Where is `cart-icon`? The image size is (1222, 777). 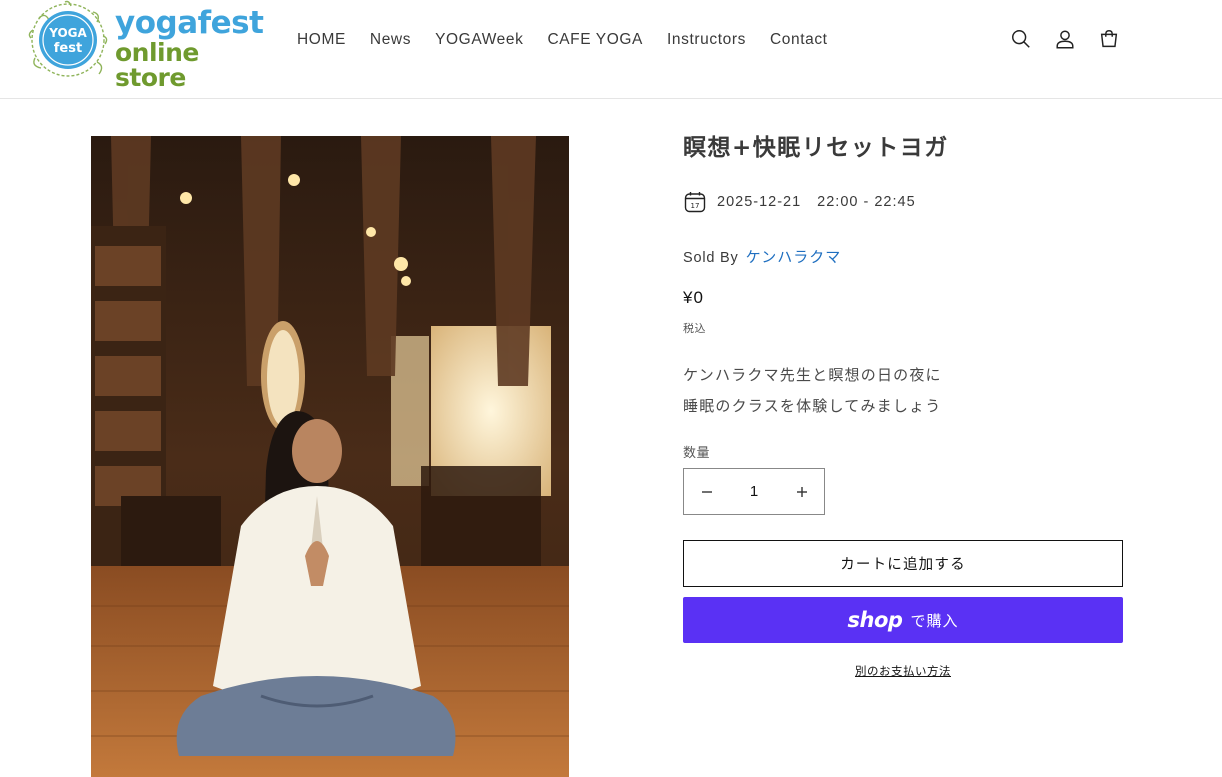 cart-icon is located at coordinates (1109, 39).